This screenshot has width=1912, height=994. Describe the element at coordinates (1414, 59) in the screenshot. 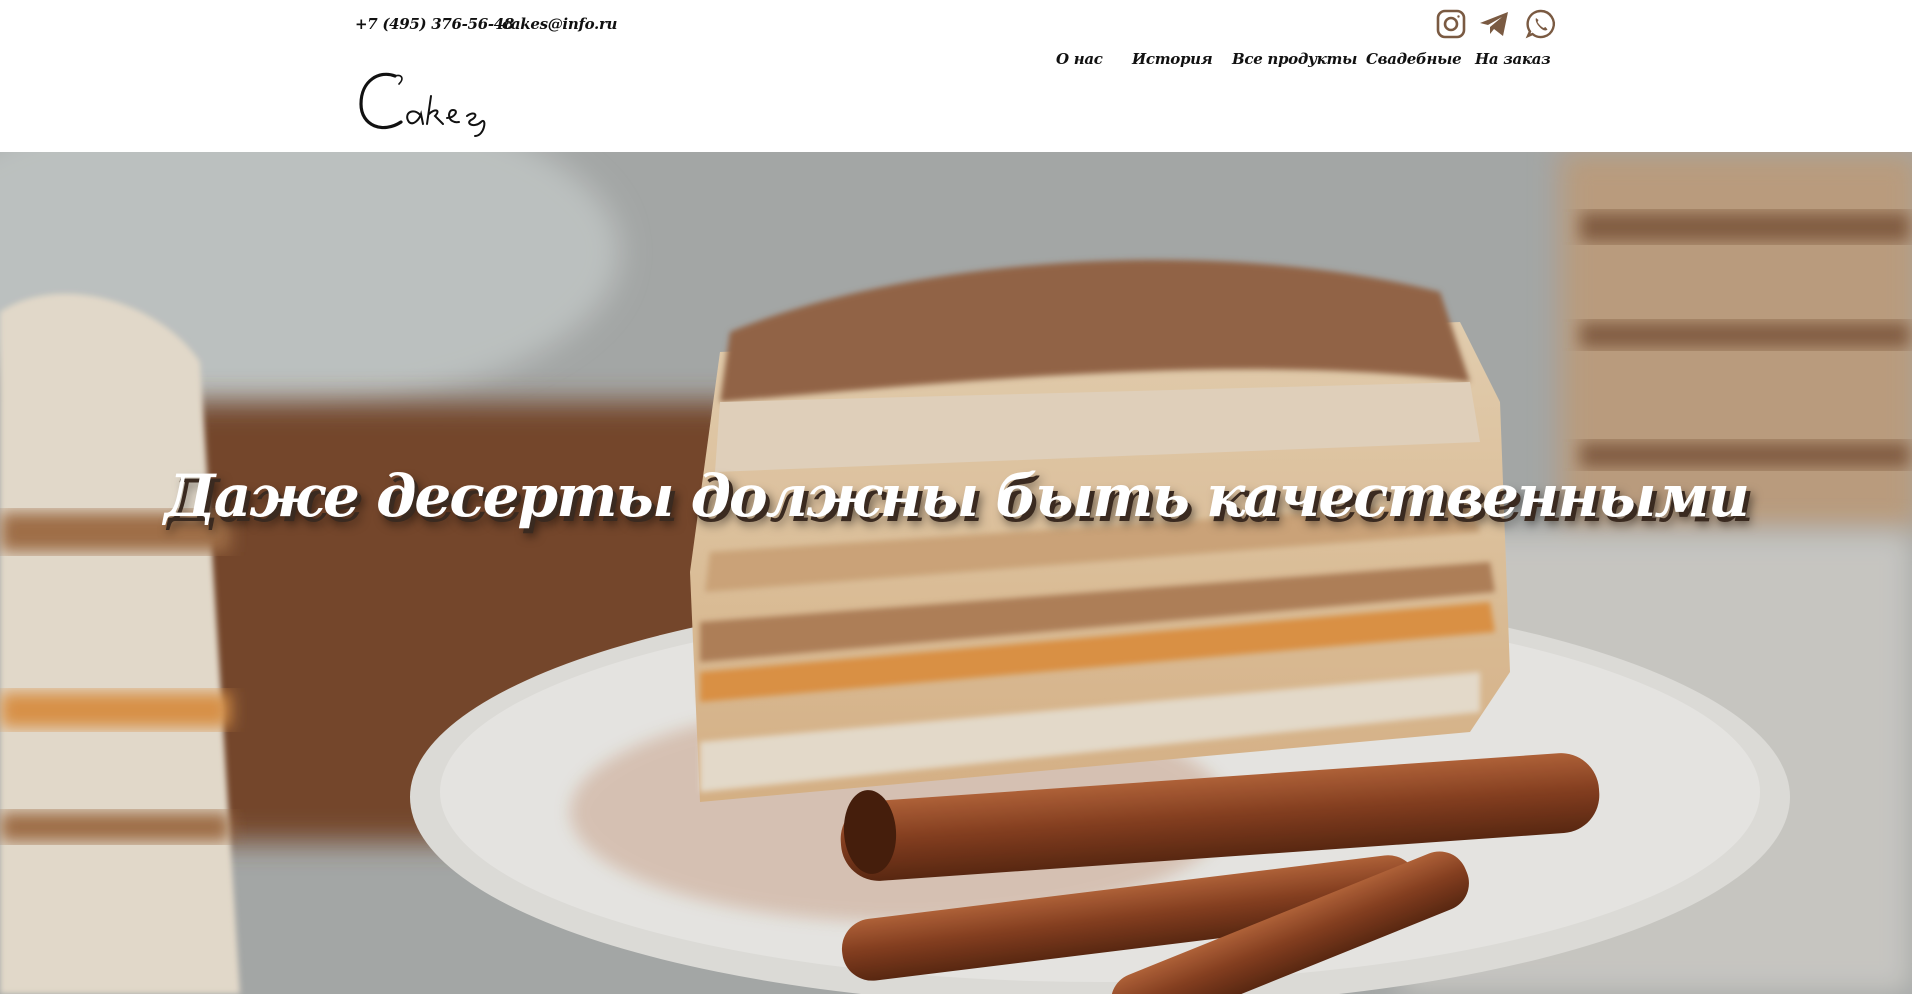

I see `nav-item-wedding: Свадебные` at that location.